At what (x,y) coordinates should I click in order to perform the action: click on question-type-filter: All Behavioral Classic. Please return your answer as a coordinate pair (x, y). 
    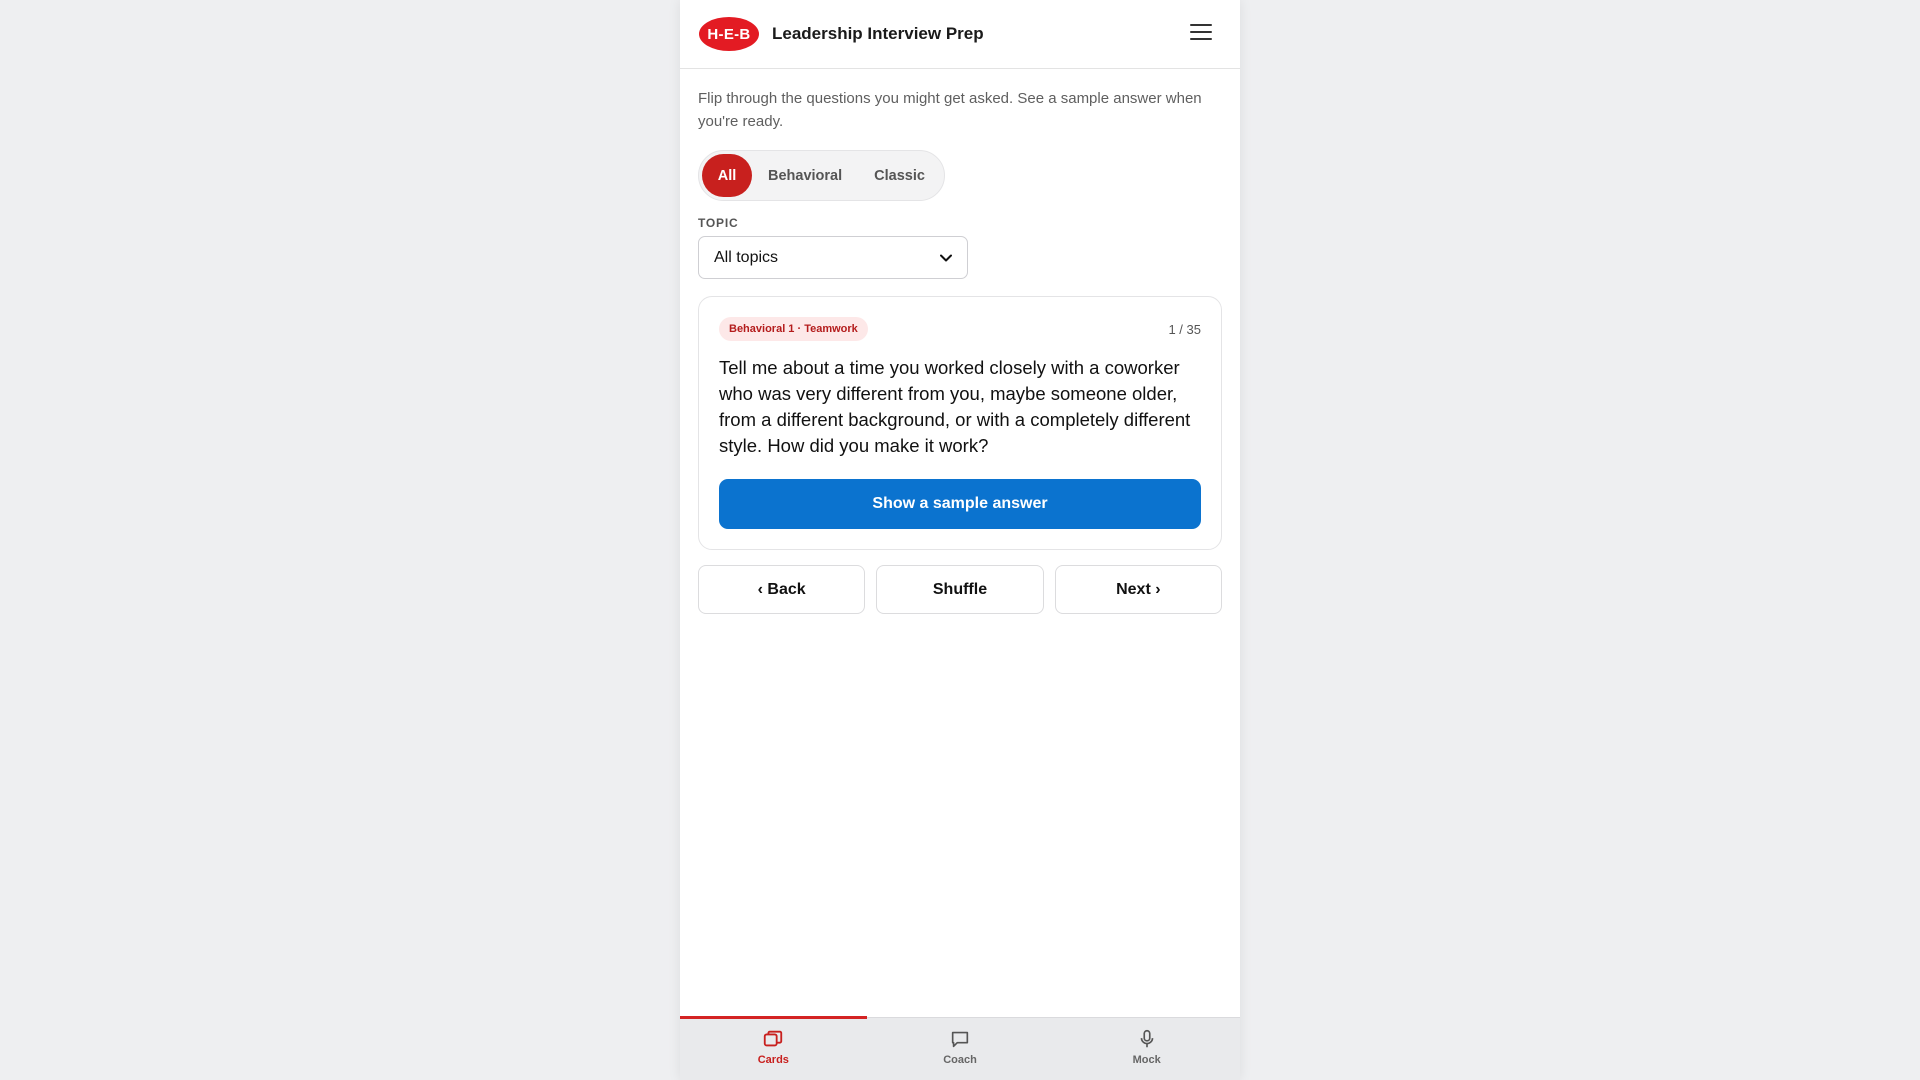
    Looking at the image, I should click on (821, 175).